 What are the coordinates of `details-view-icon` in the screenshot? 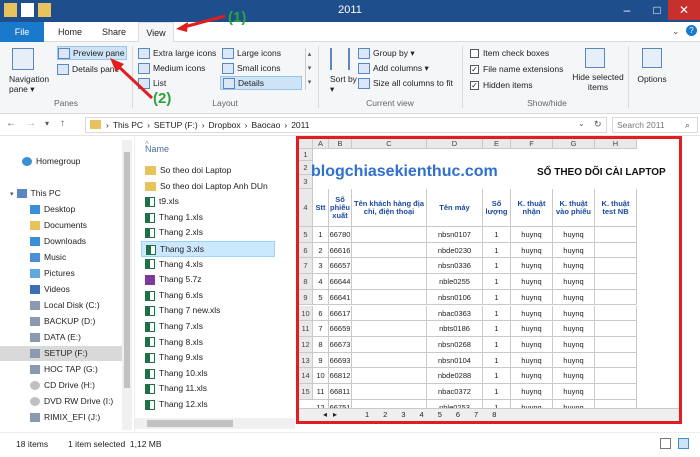 It's located at (665, 443).